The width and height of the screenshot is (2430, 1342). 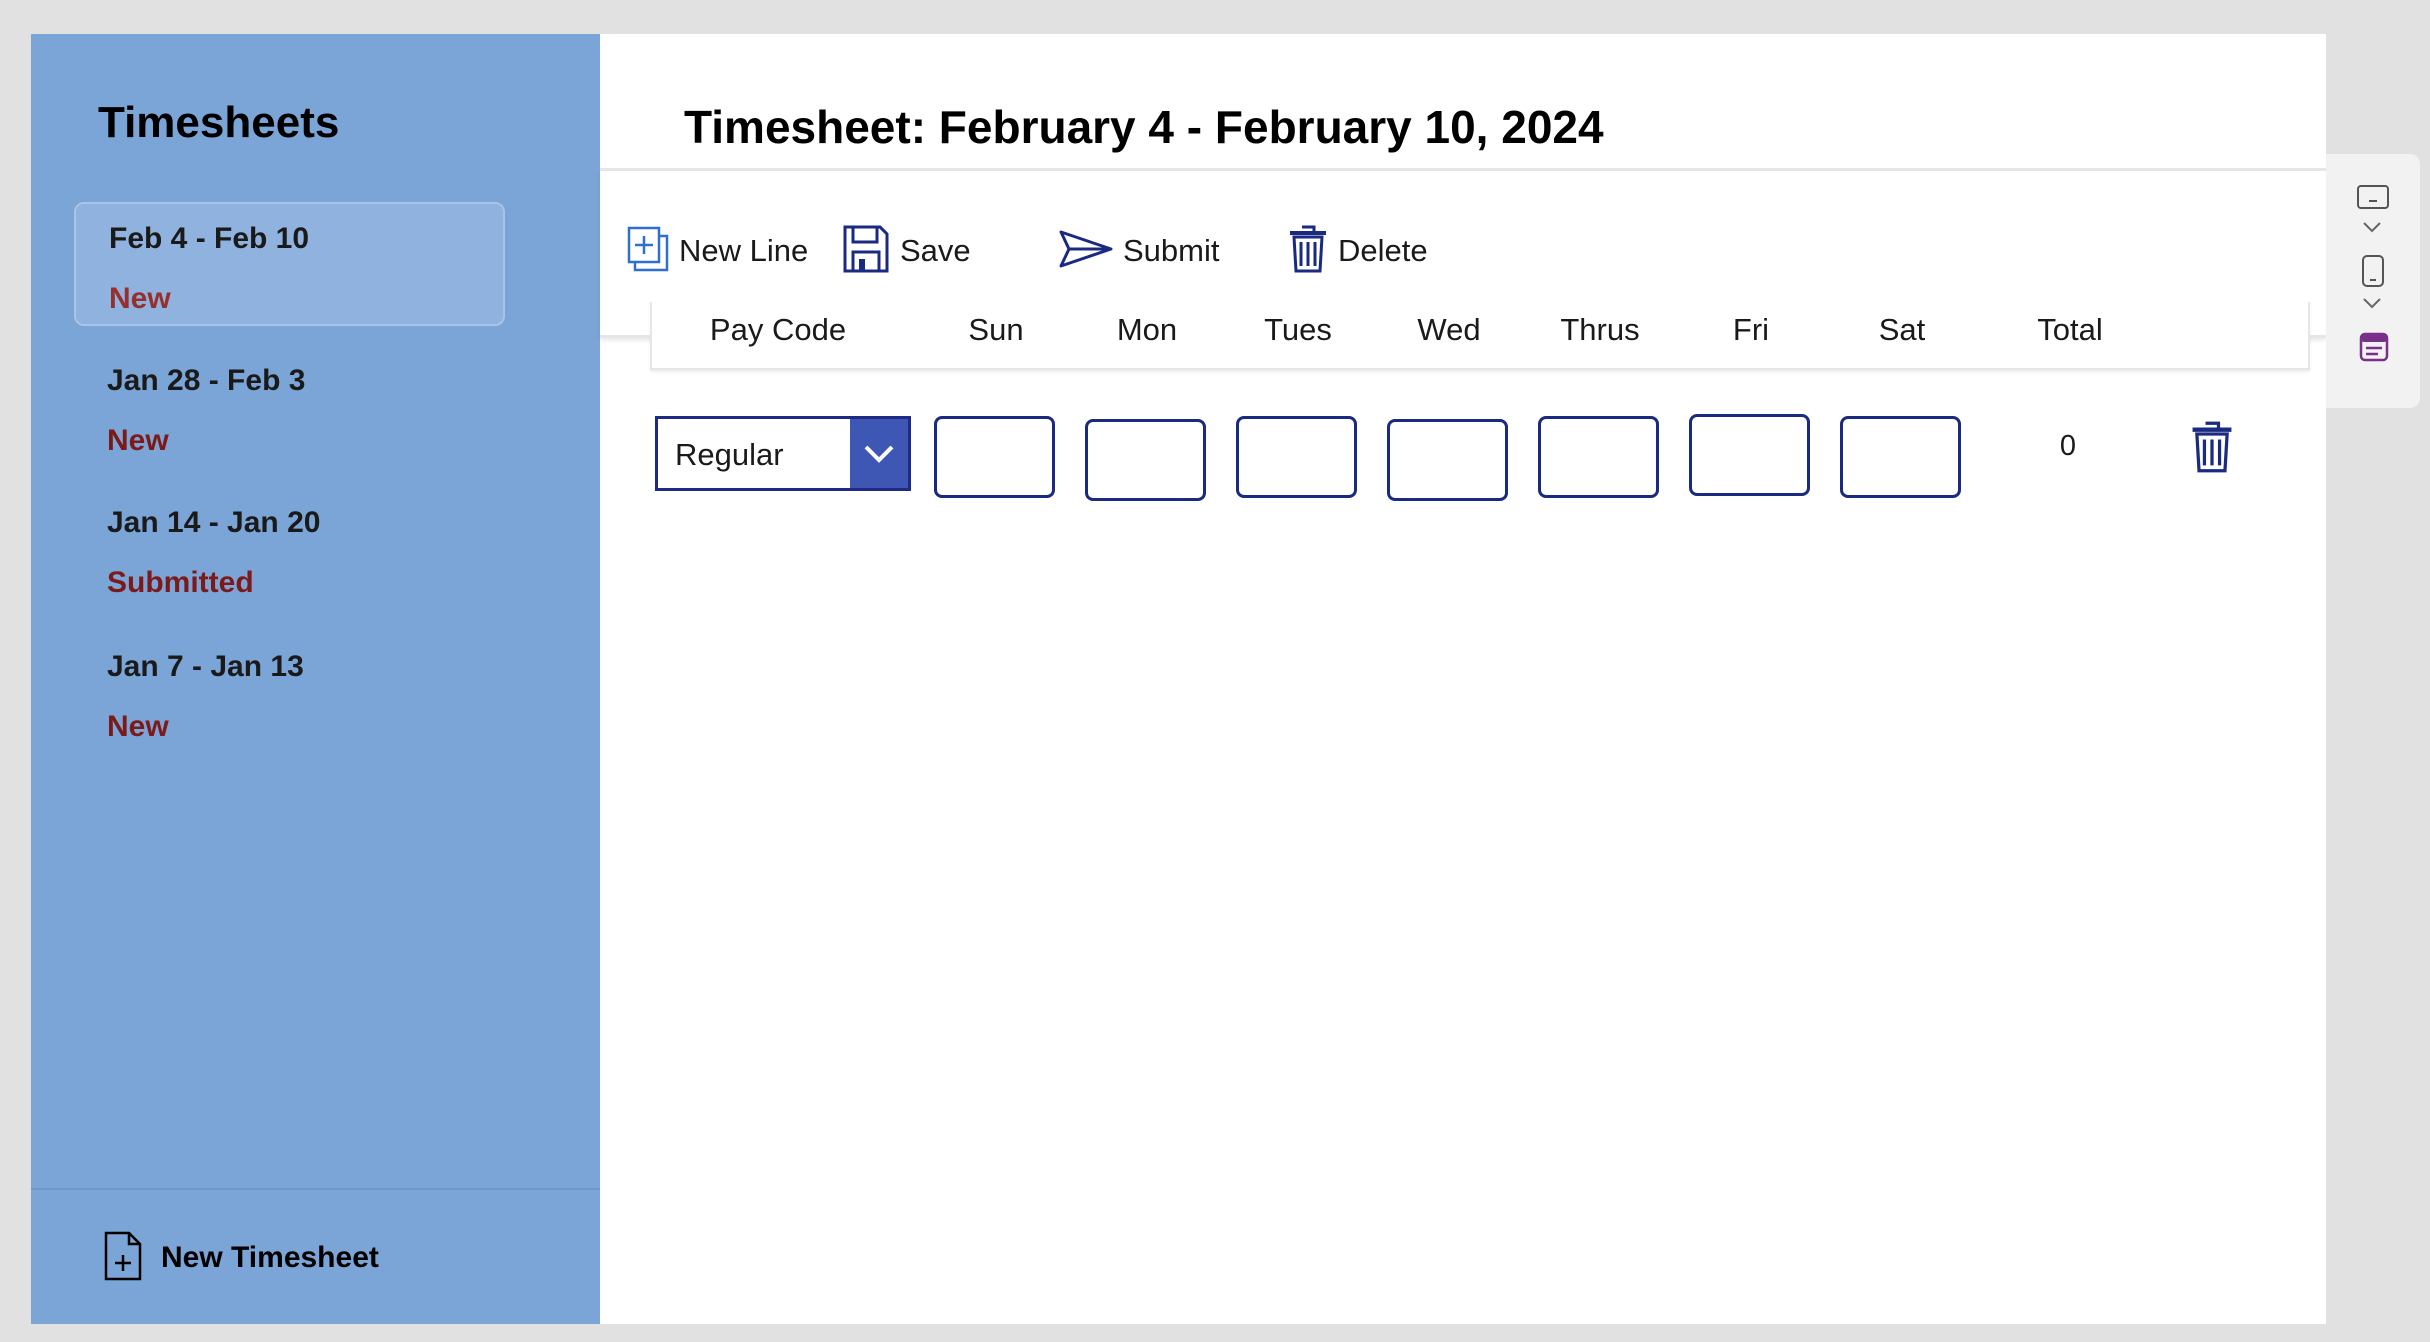 I want to click on sidebar-divider, so click(x=315, y=1189).